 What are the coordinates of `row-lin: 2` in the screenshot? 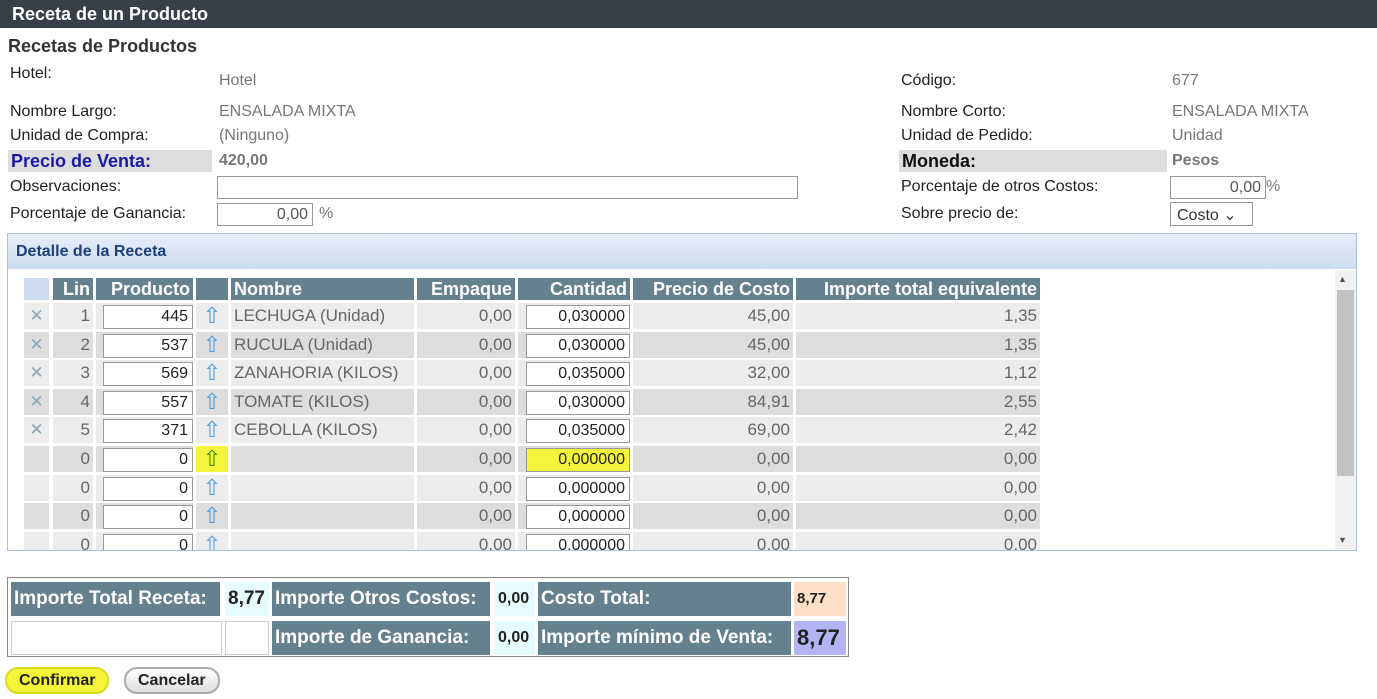 It's located at (73, 344).